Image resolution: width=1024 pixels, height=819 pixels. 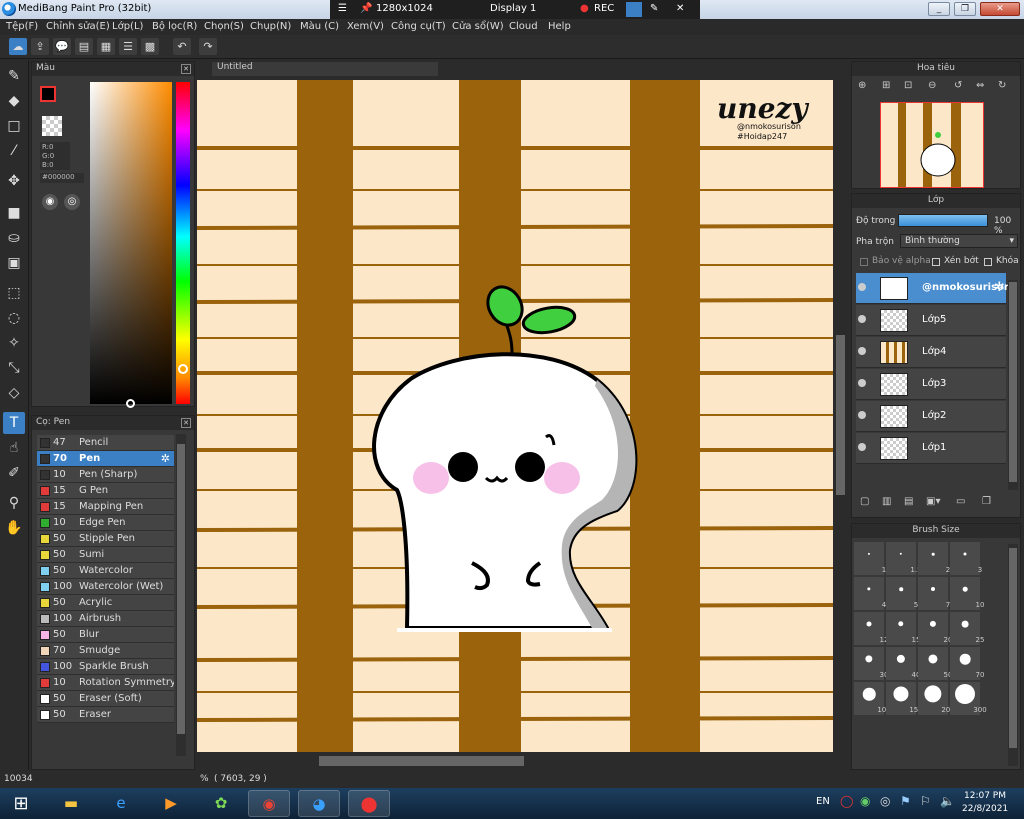 What do you see at coordinates (105, 507) in the screenshot?
I see `brush-item: 15 Mapping Pen` at bounding box center [105, 507].